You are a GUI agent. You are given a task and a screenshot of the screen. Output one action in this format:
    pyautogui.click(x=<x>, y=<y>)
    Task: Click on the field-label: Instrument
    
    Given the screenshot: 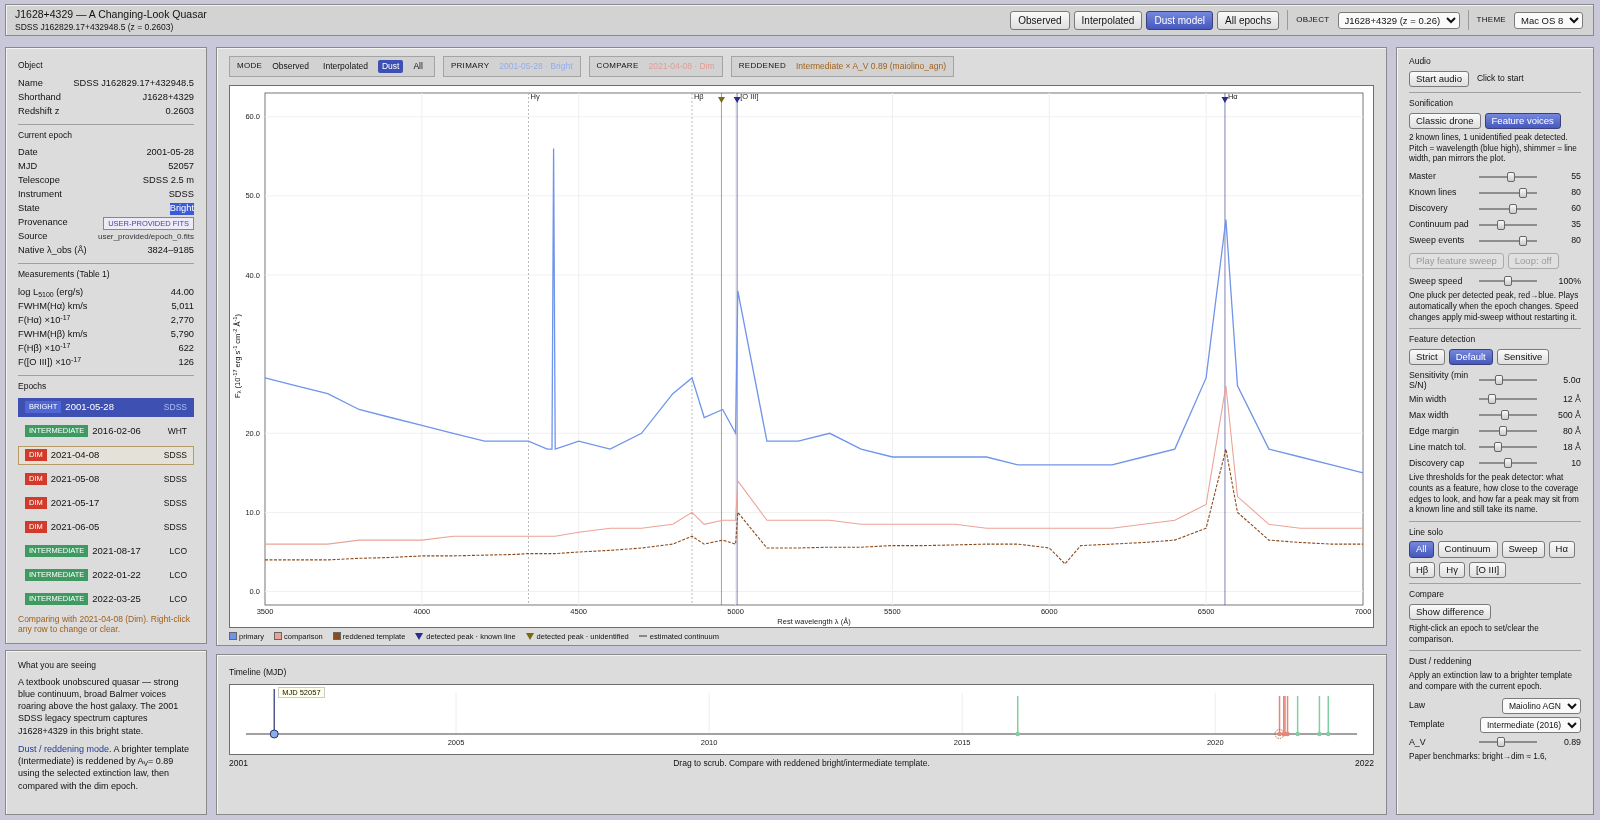 What is the action you would take?
    pyautogui.click(x=40, y=195)
    